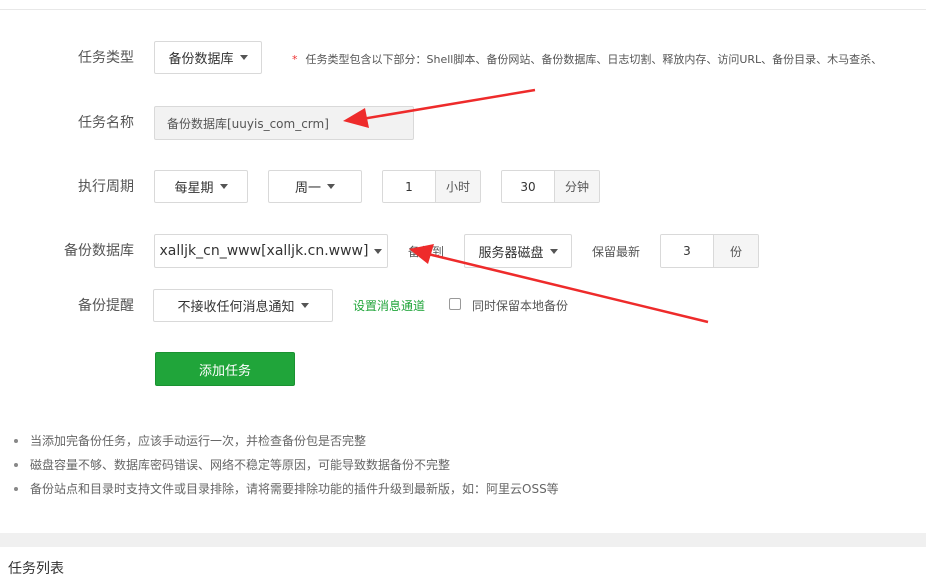  Describe the element at coordinates (426, 252) in the screenshot. I see `backup-to-label: 备份到` at that location.